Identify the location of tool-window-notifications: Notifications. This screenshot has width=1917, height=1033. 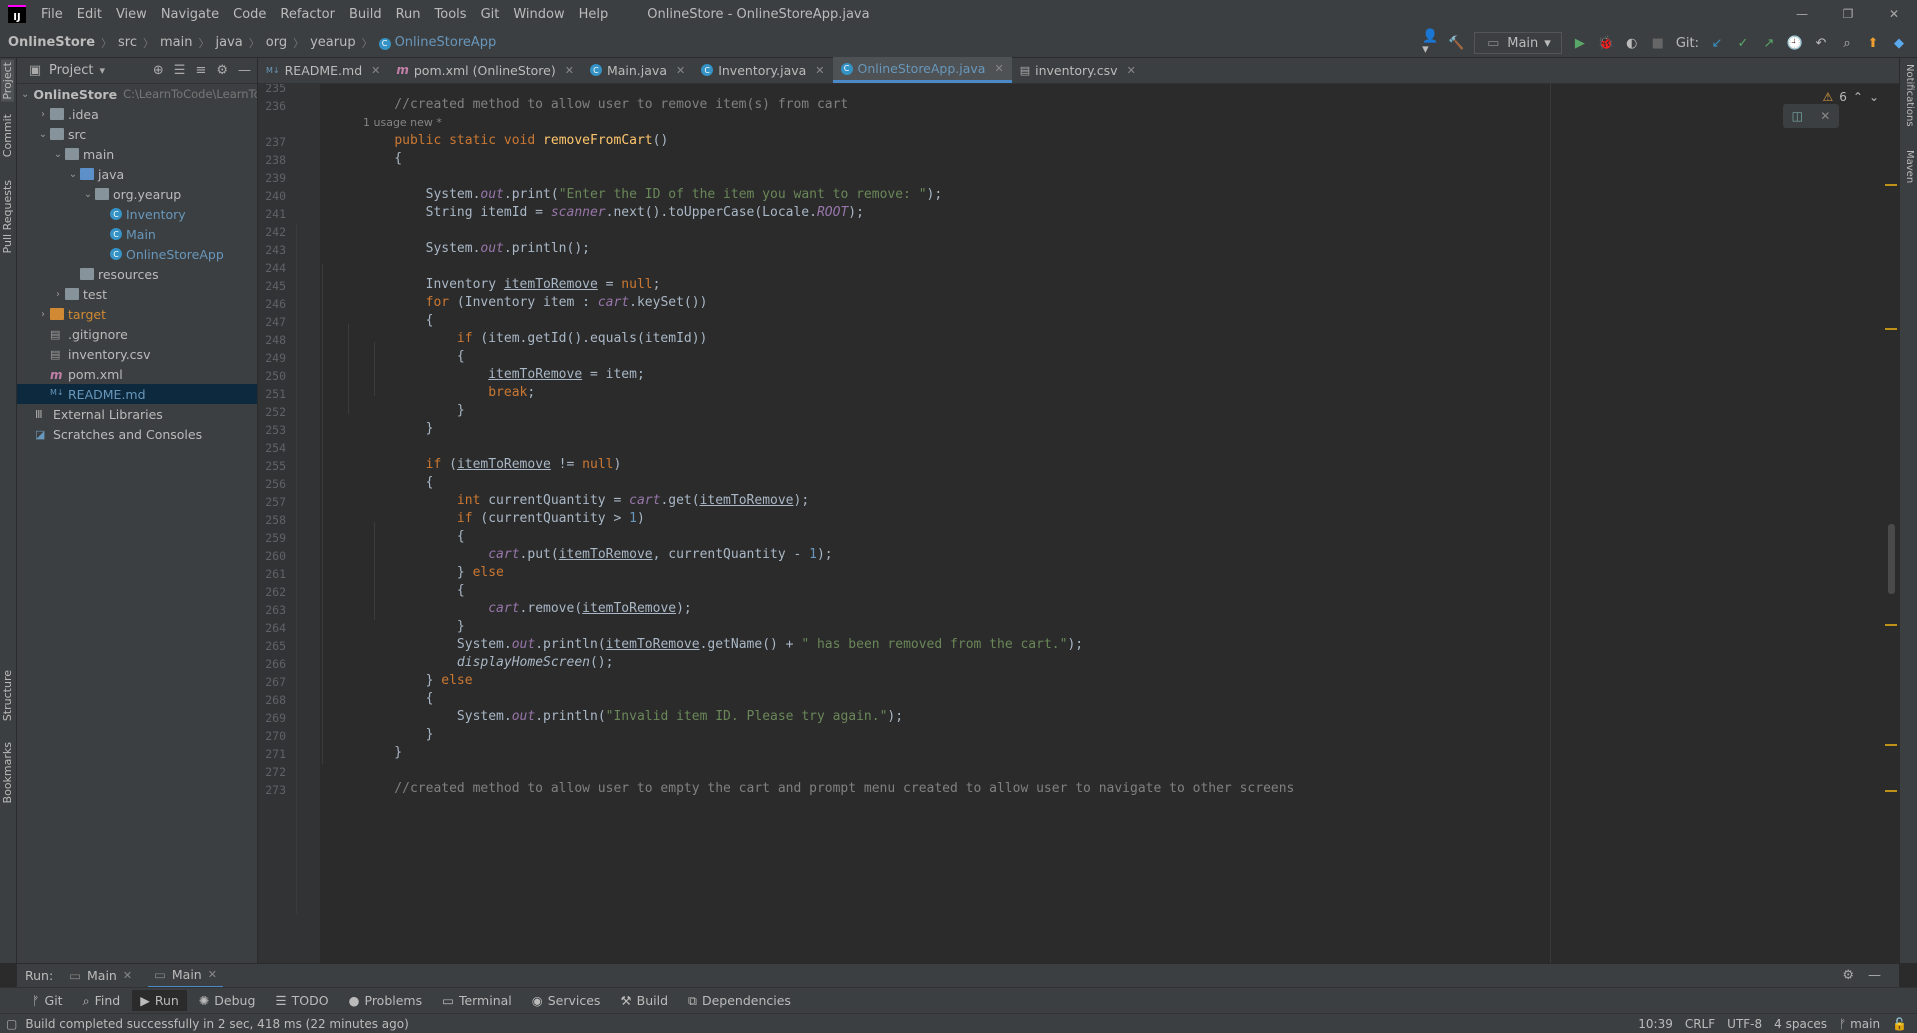
(1909, 95).